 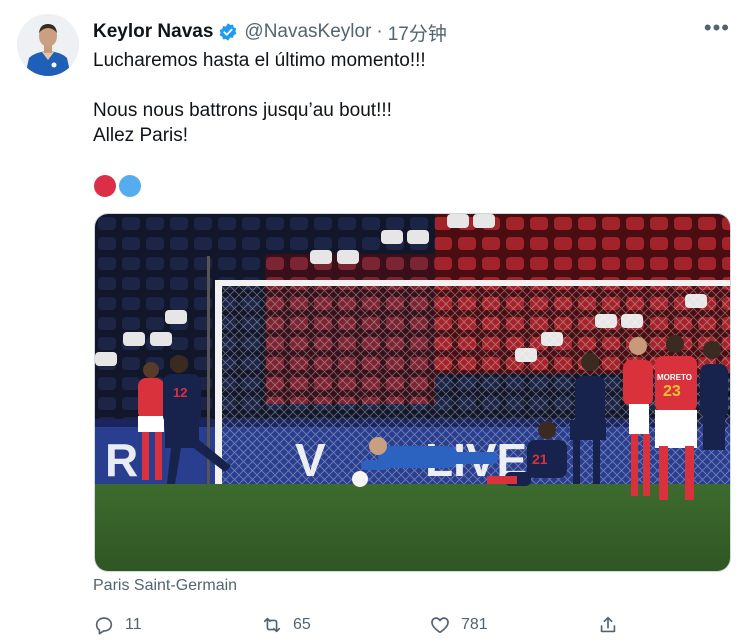 I want to click on reply-icon, so click(x=104, y=626).